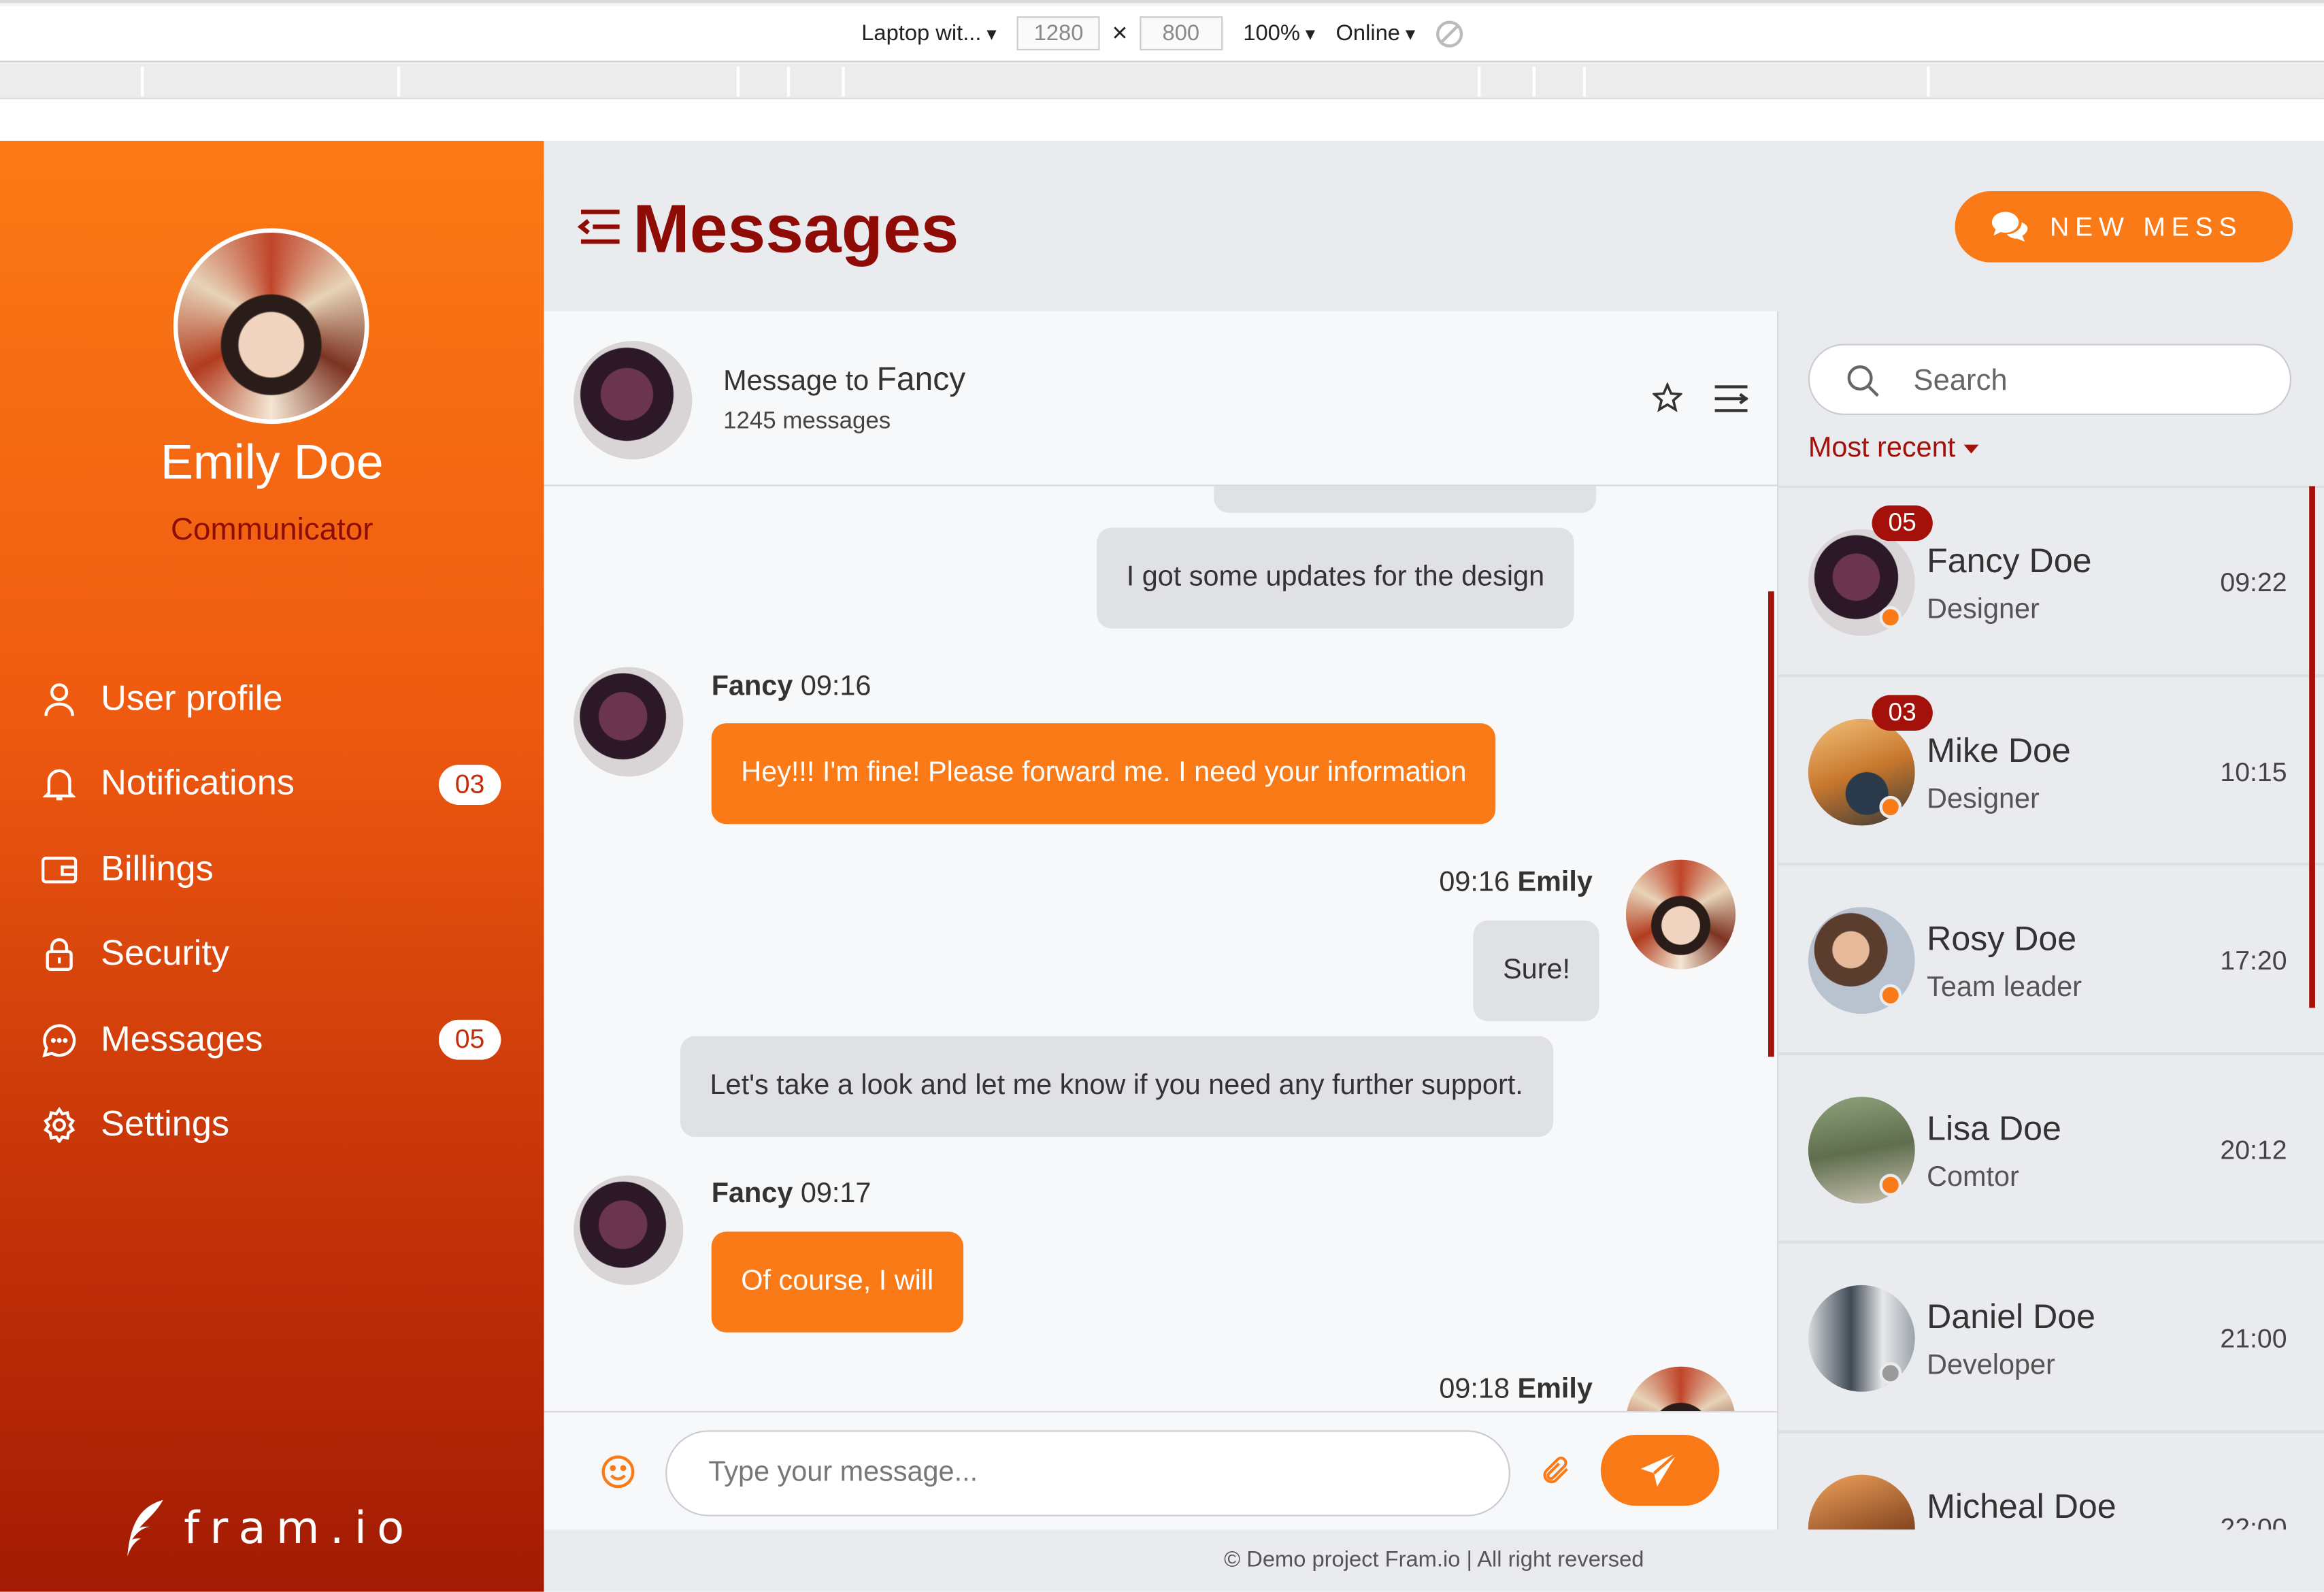  I want to click on media-query-ruler, so click(1162, 81).